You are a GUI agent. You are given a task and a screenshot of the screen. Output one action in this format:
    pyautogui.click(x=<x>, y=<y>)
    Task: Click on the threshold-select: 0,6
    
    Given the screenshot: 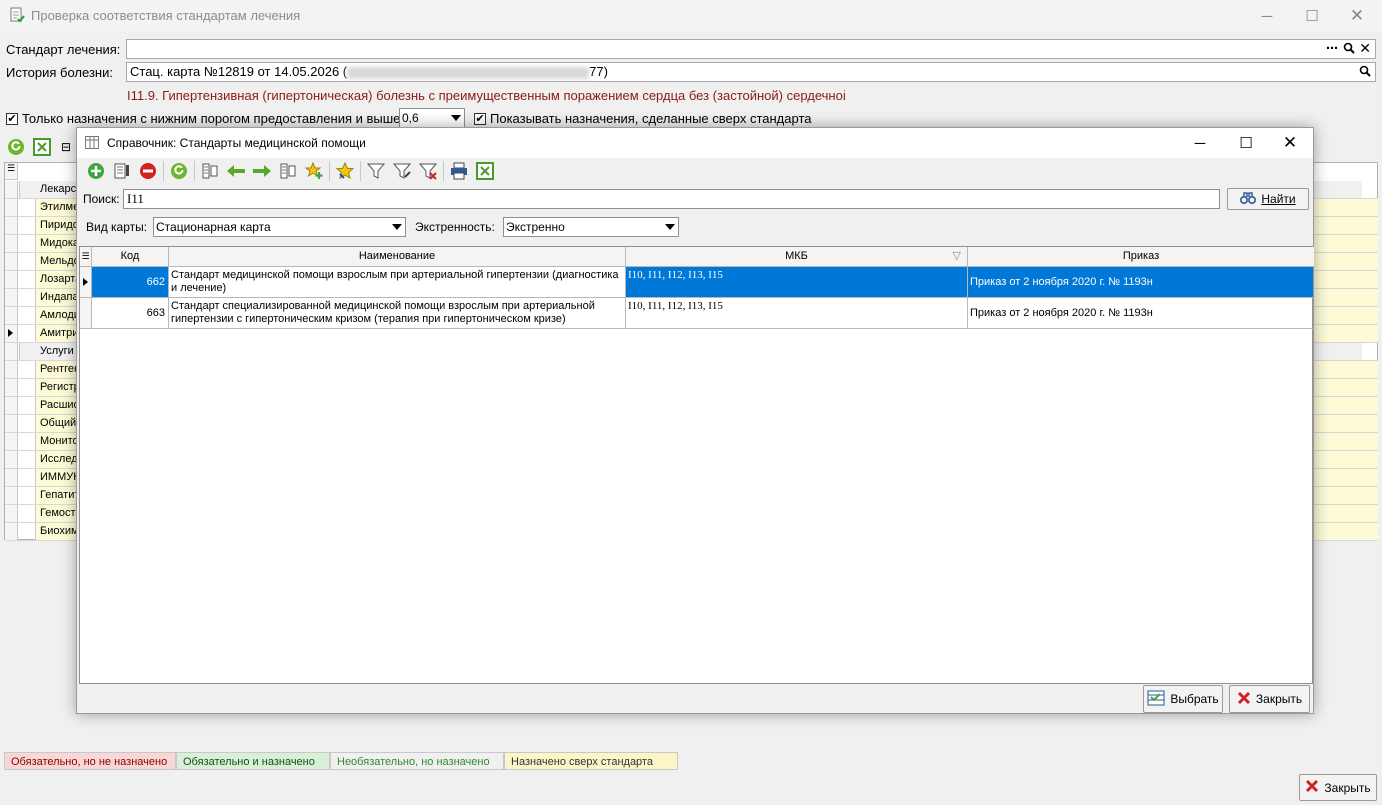 What is the action you would take?
    pyautogui.click(x=432, y=118)
    